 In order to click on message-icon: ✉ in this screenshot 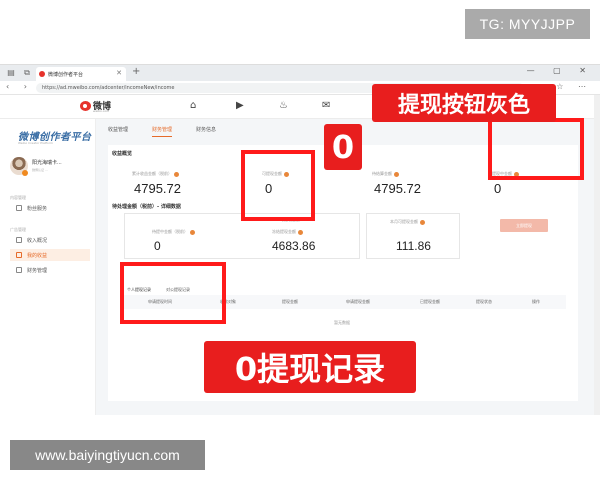, I will do `click(326, 105)`.